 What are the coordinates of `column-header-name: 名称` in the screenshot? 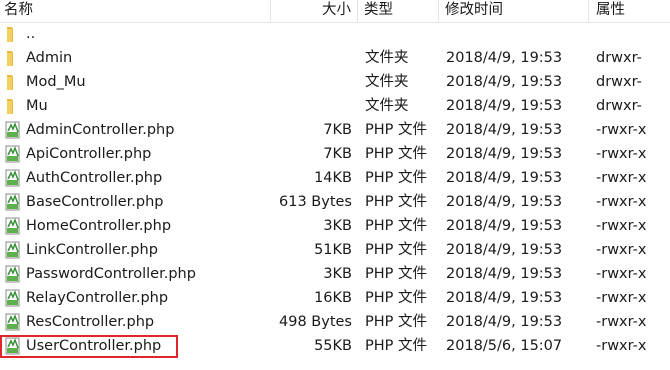 It's located at (18, 11).